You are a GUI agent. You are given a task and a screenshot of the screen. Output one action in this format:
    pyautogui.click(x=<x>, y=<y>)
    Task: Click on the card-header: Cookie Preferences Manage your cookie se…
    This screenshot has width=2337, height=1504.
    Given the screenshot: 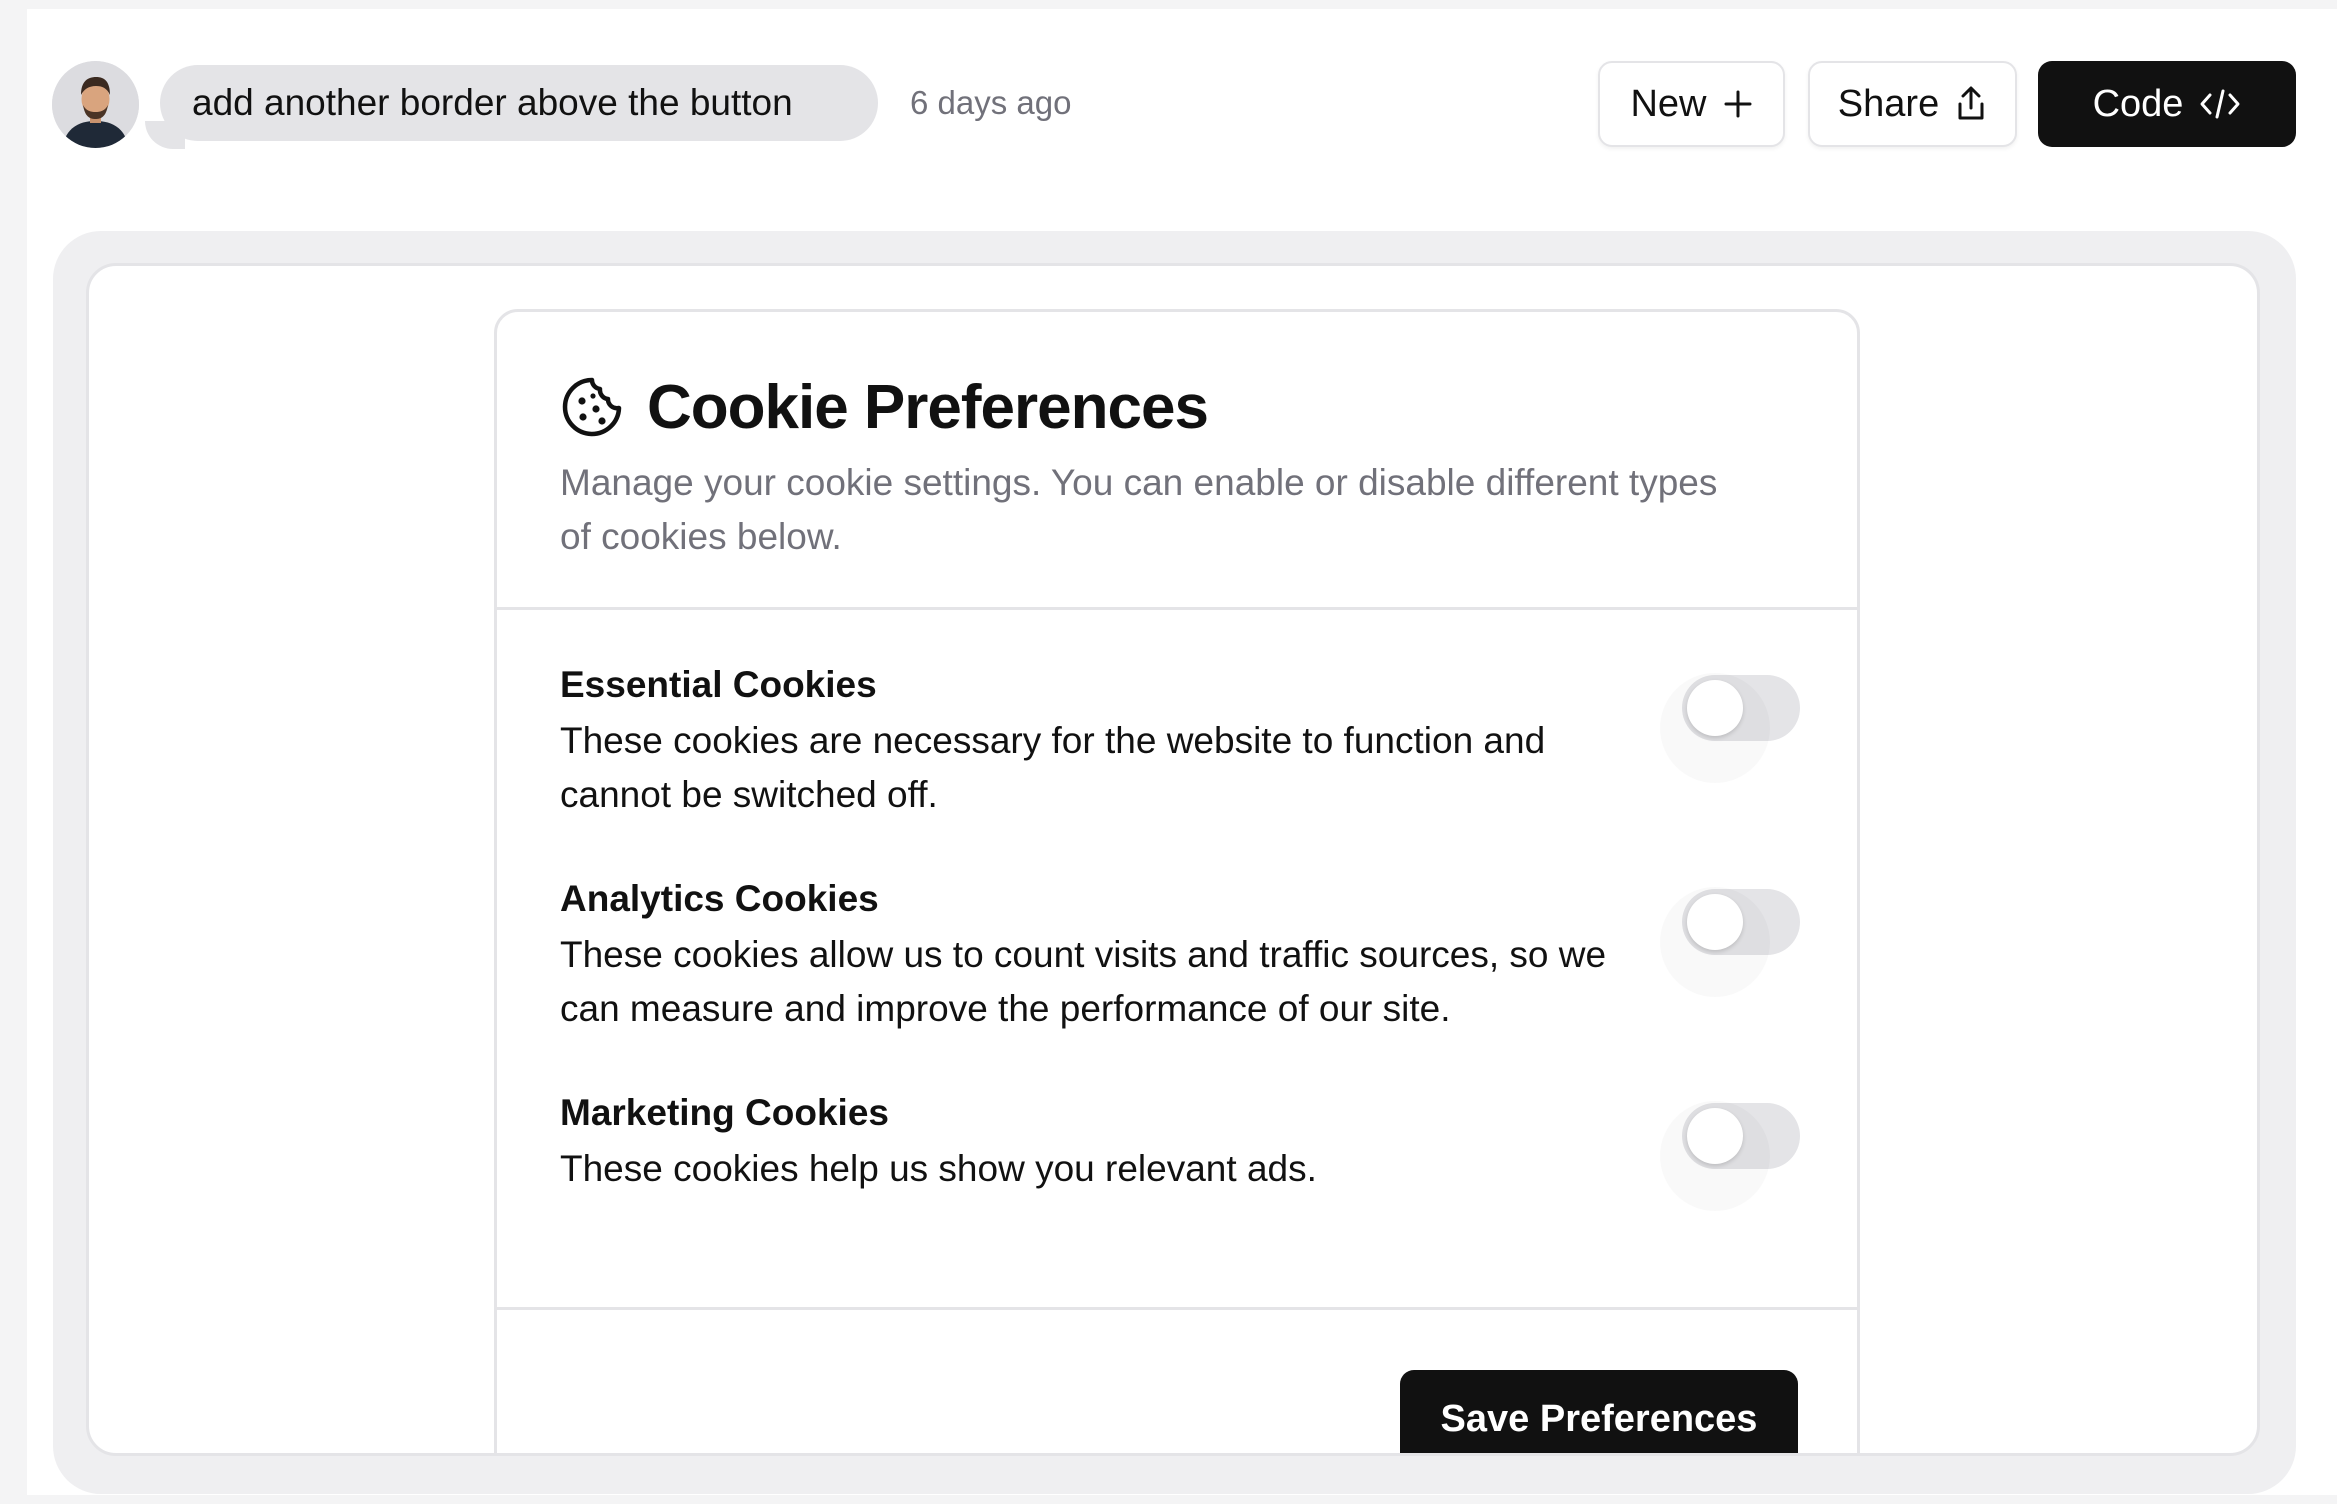 What is the action you would take?
    pyautogui.click(x=1177, y=461)
    